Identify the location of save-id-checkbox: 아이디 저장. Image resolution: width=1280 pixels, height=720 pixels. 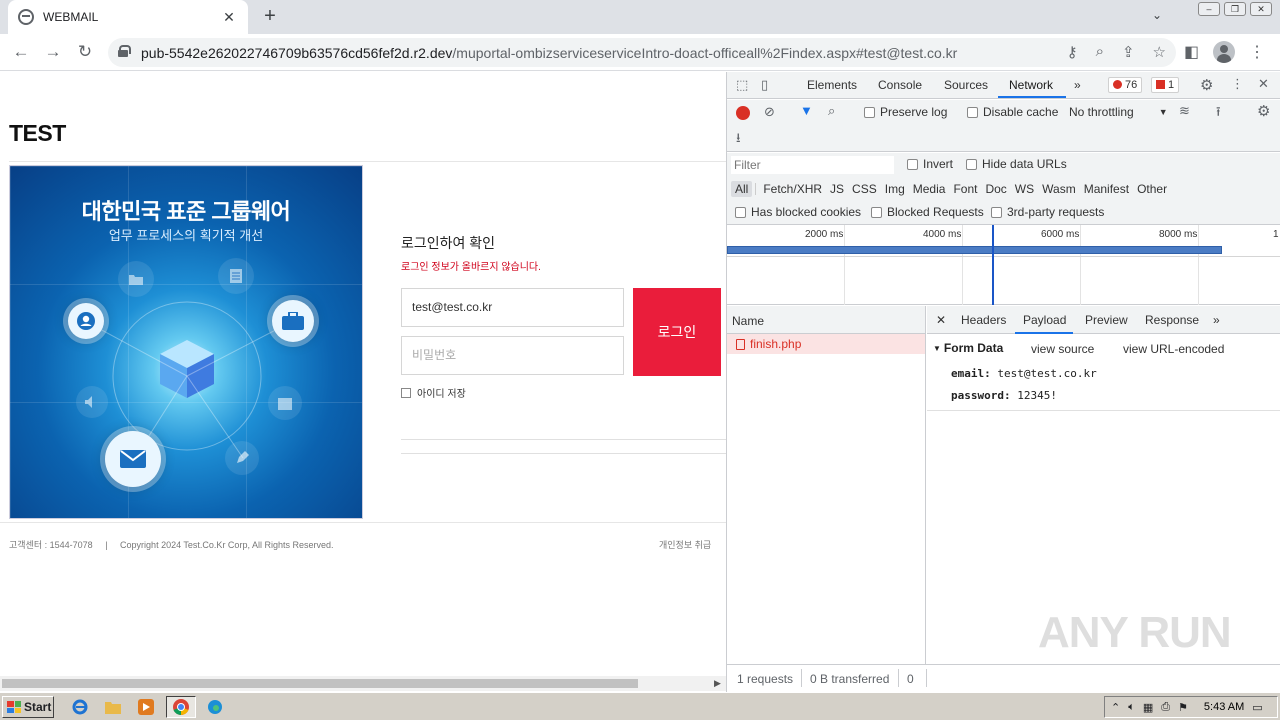
(433, 392).